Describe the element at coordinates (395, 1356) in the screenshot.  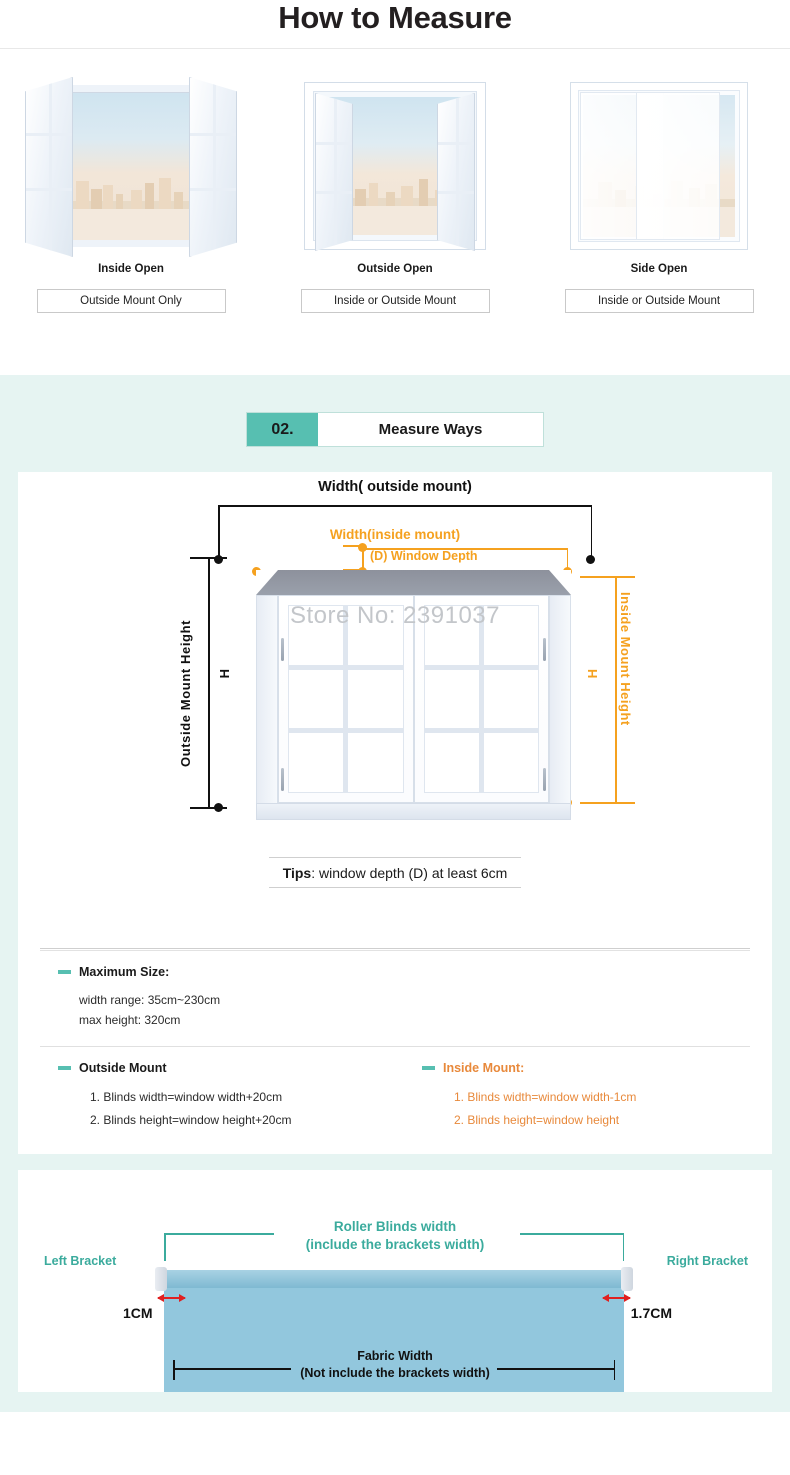
I see `fabric-width-line1: Fabric Width` at that location.